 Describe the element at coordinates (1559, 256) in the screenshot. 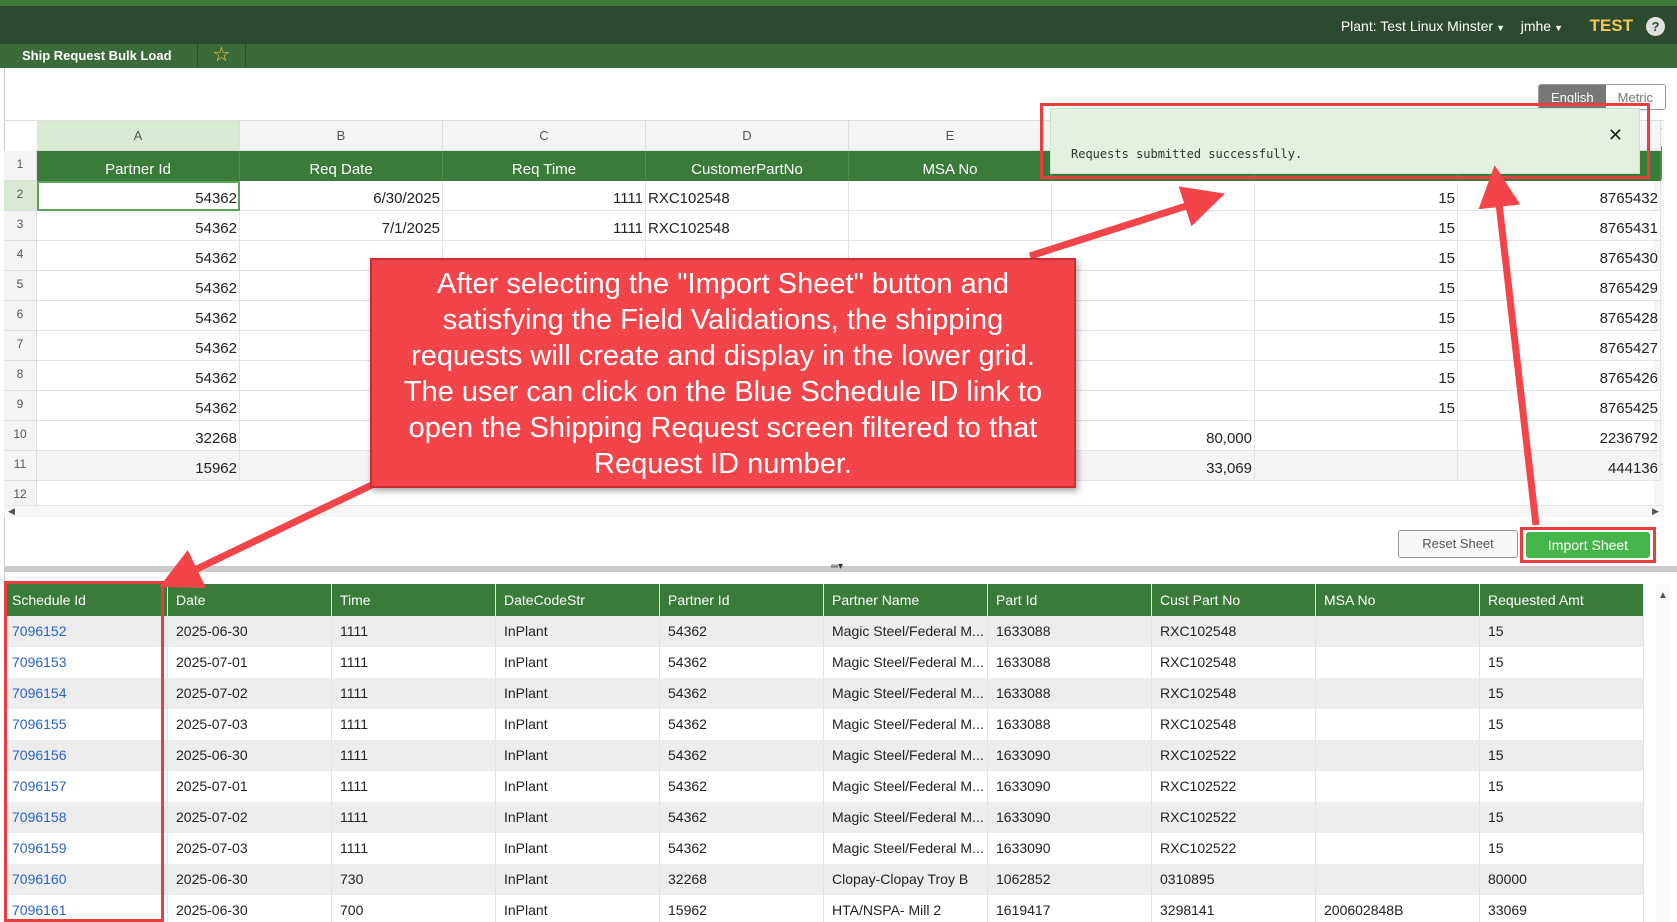

I see `sheet-cell: 8765430` at that location.